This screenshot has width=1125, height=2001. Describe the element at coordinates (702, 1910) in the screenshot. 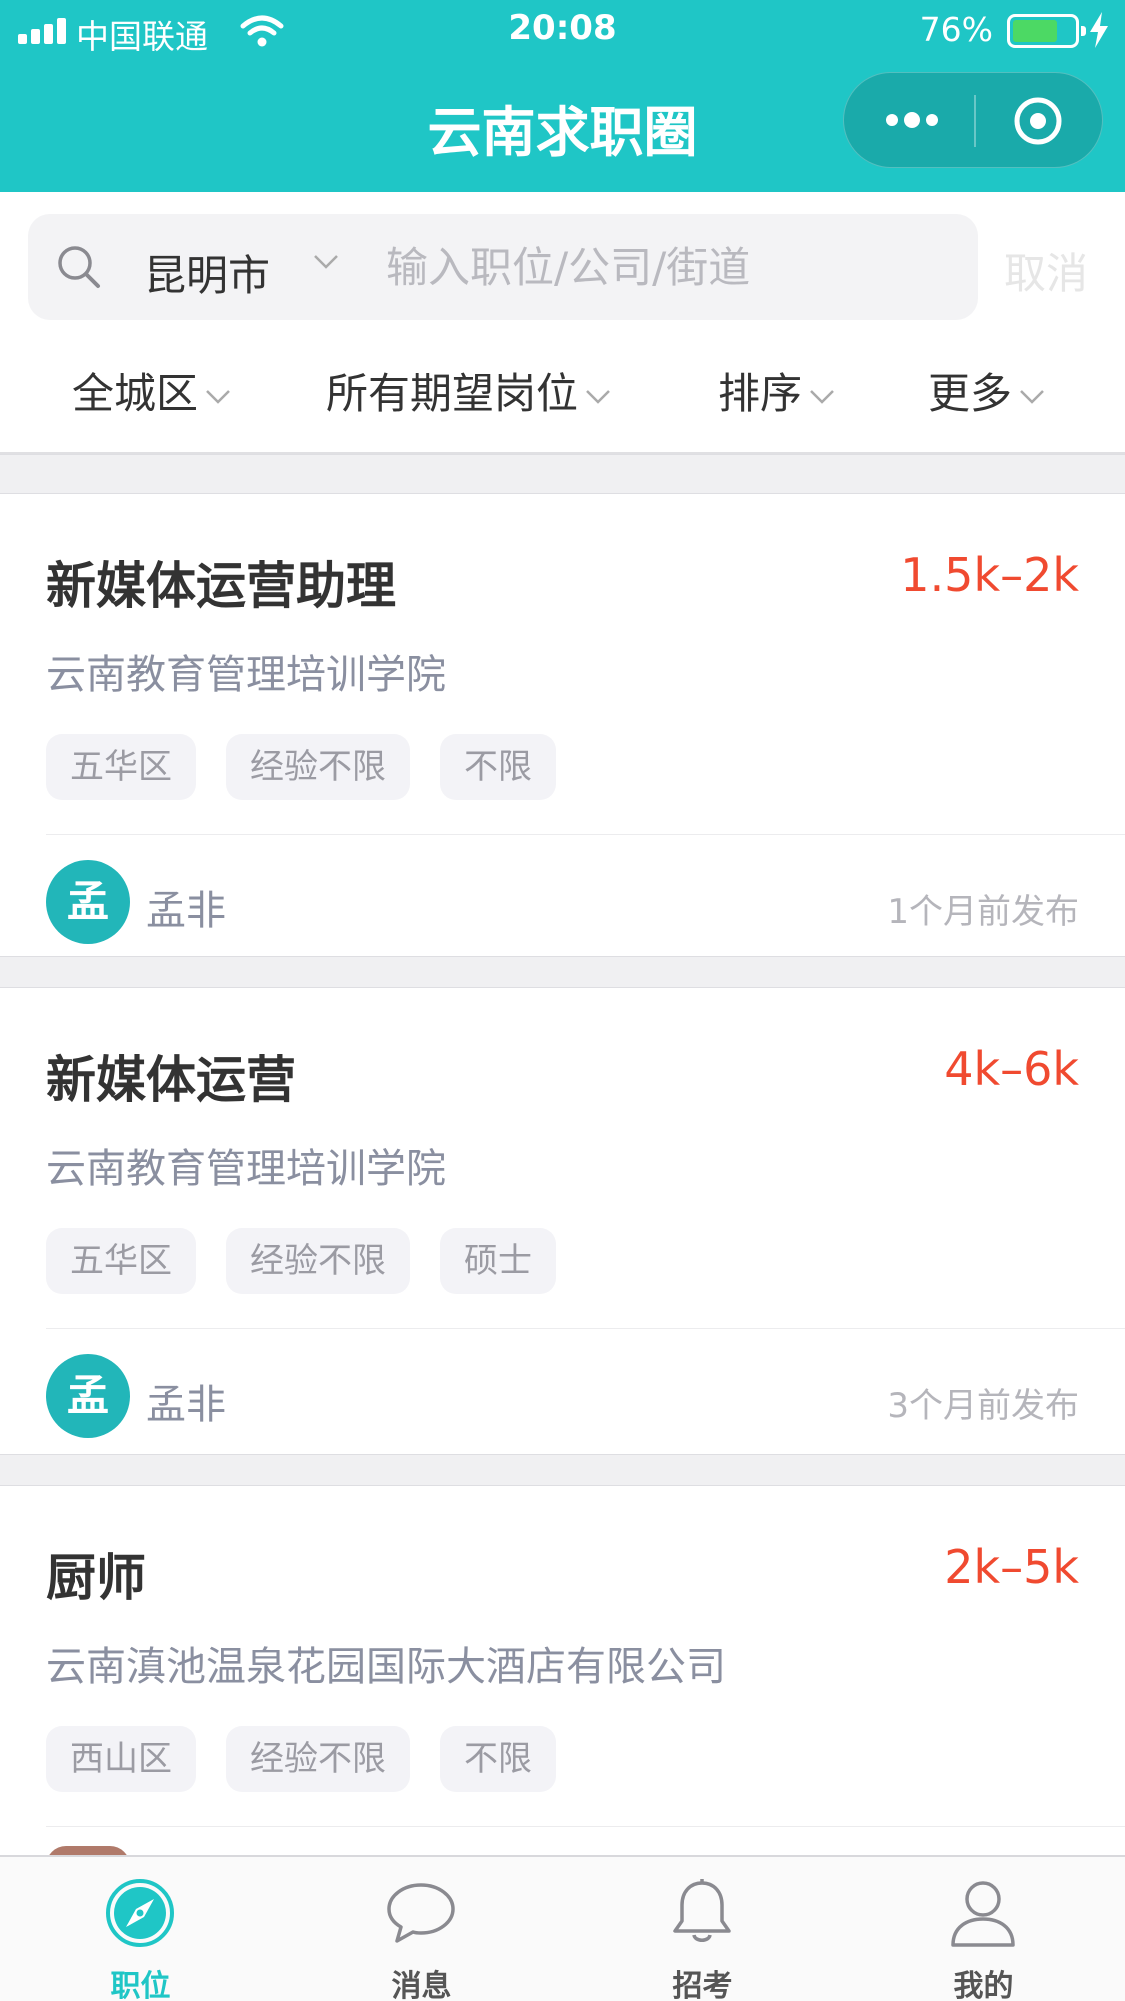

I see `bell-icon` at that location.